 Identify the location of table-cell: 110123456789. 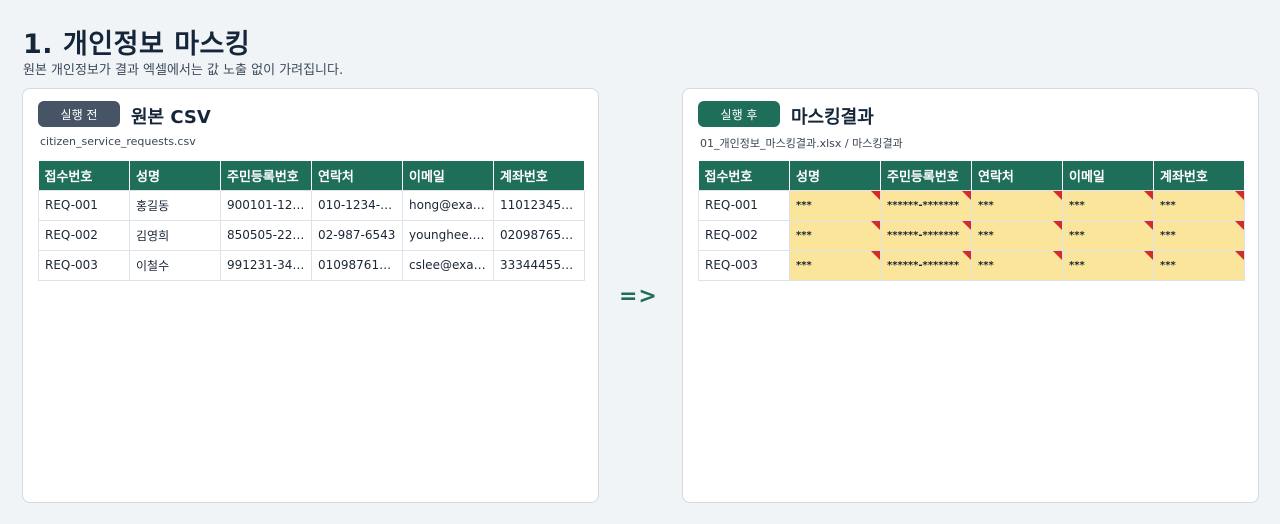
(539, 205).